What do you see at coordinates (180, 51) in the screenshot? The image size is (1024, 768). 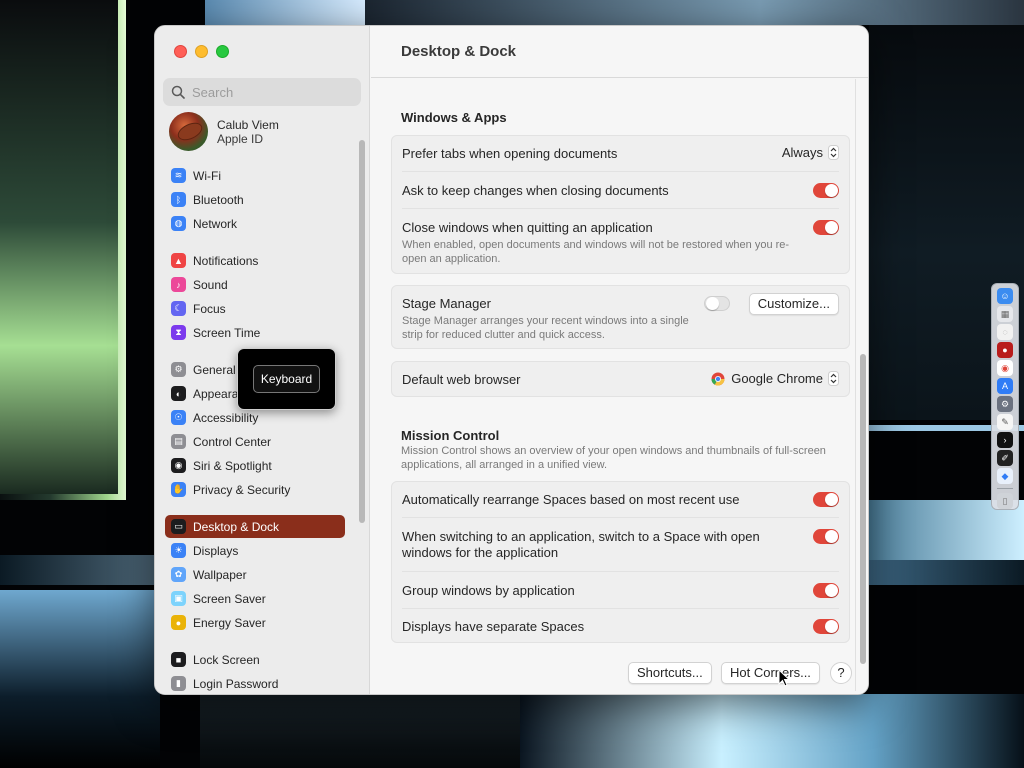 I see `close-button` at bounding box center [180, 51].